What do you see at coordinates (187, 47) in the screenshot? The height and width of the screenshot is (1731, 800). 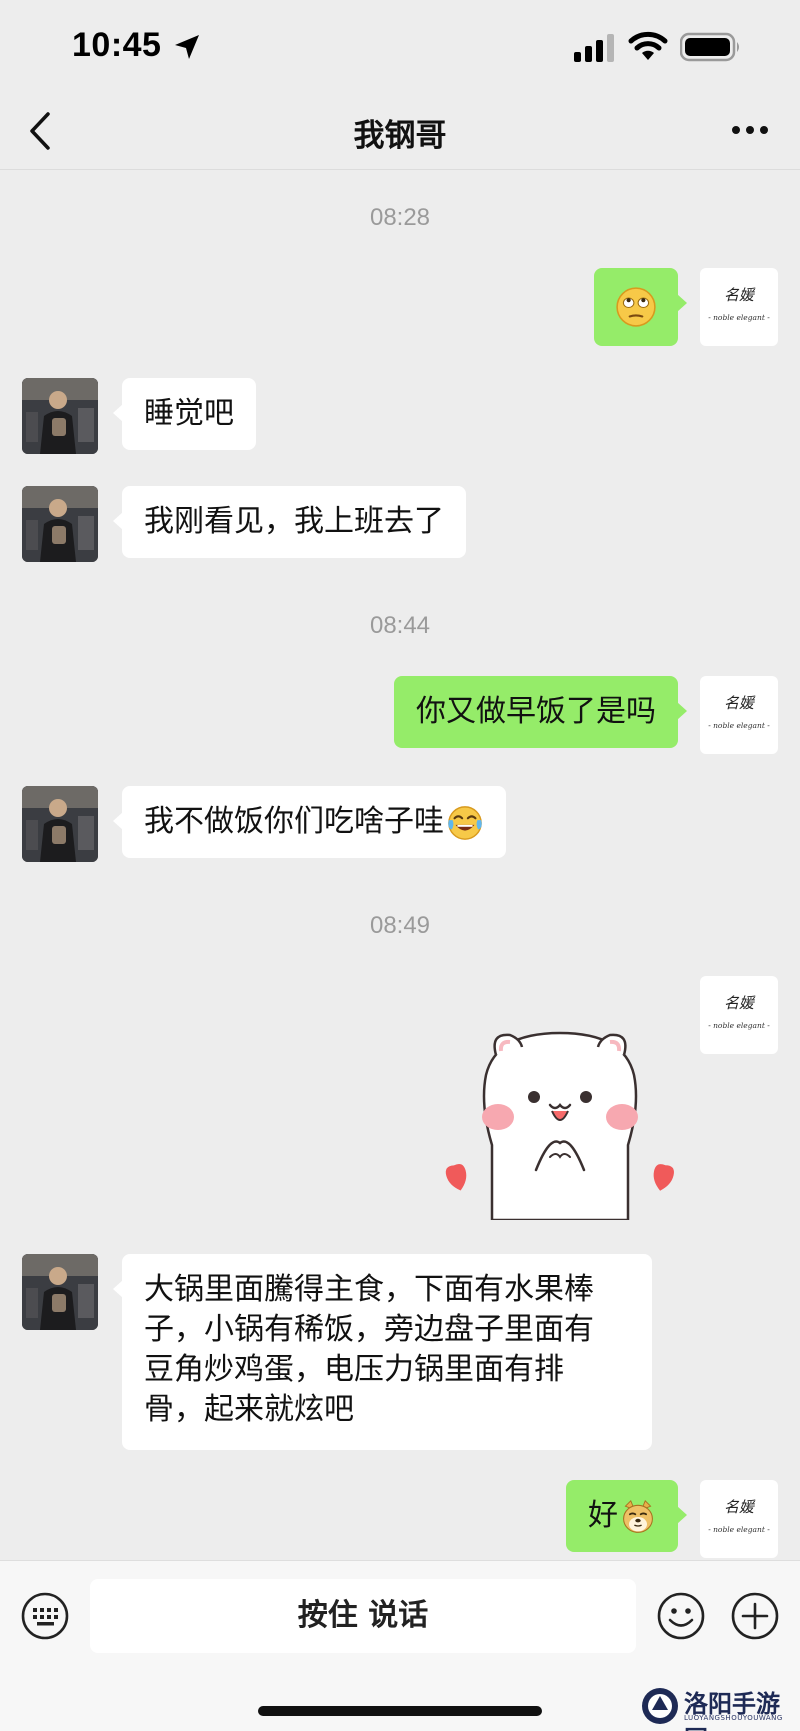 I see `location-arrow-icon` at bounding box center [187, 47].